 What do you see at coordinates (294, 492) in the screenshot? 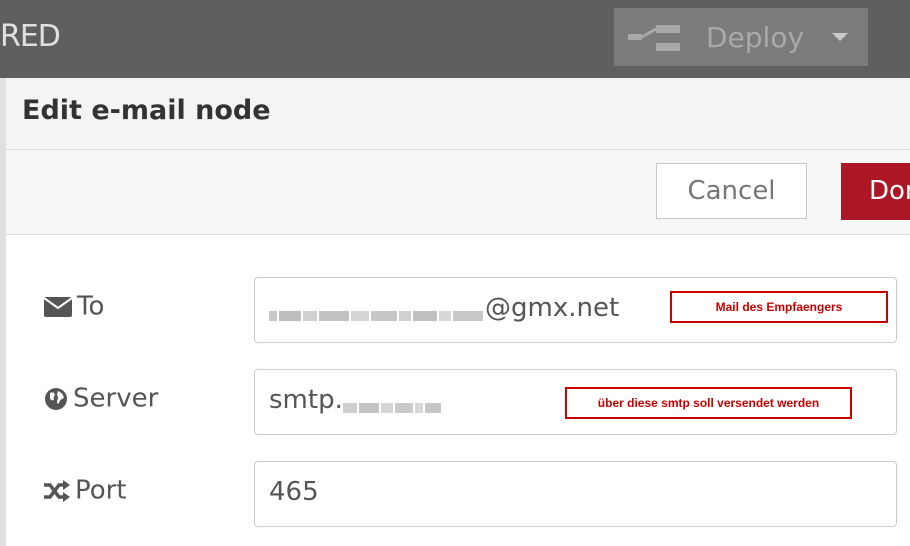
I see `port-value: 465` at bounding box center [294, 492].